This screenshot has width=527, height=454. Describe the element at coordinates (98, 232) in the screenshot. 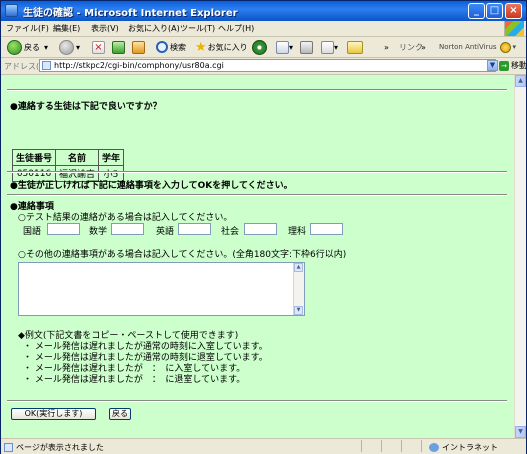

I see `subject-label-math: 数学` at that location.